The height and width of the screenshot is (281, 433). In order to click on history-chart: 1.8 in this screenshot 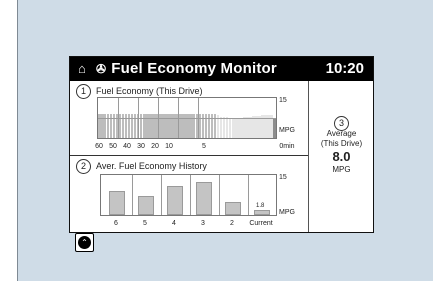, I will do `click(188, 195)`.